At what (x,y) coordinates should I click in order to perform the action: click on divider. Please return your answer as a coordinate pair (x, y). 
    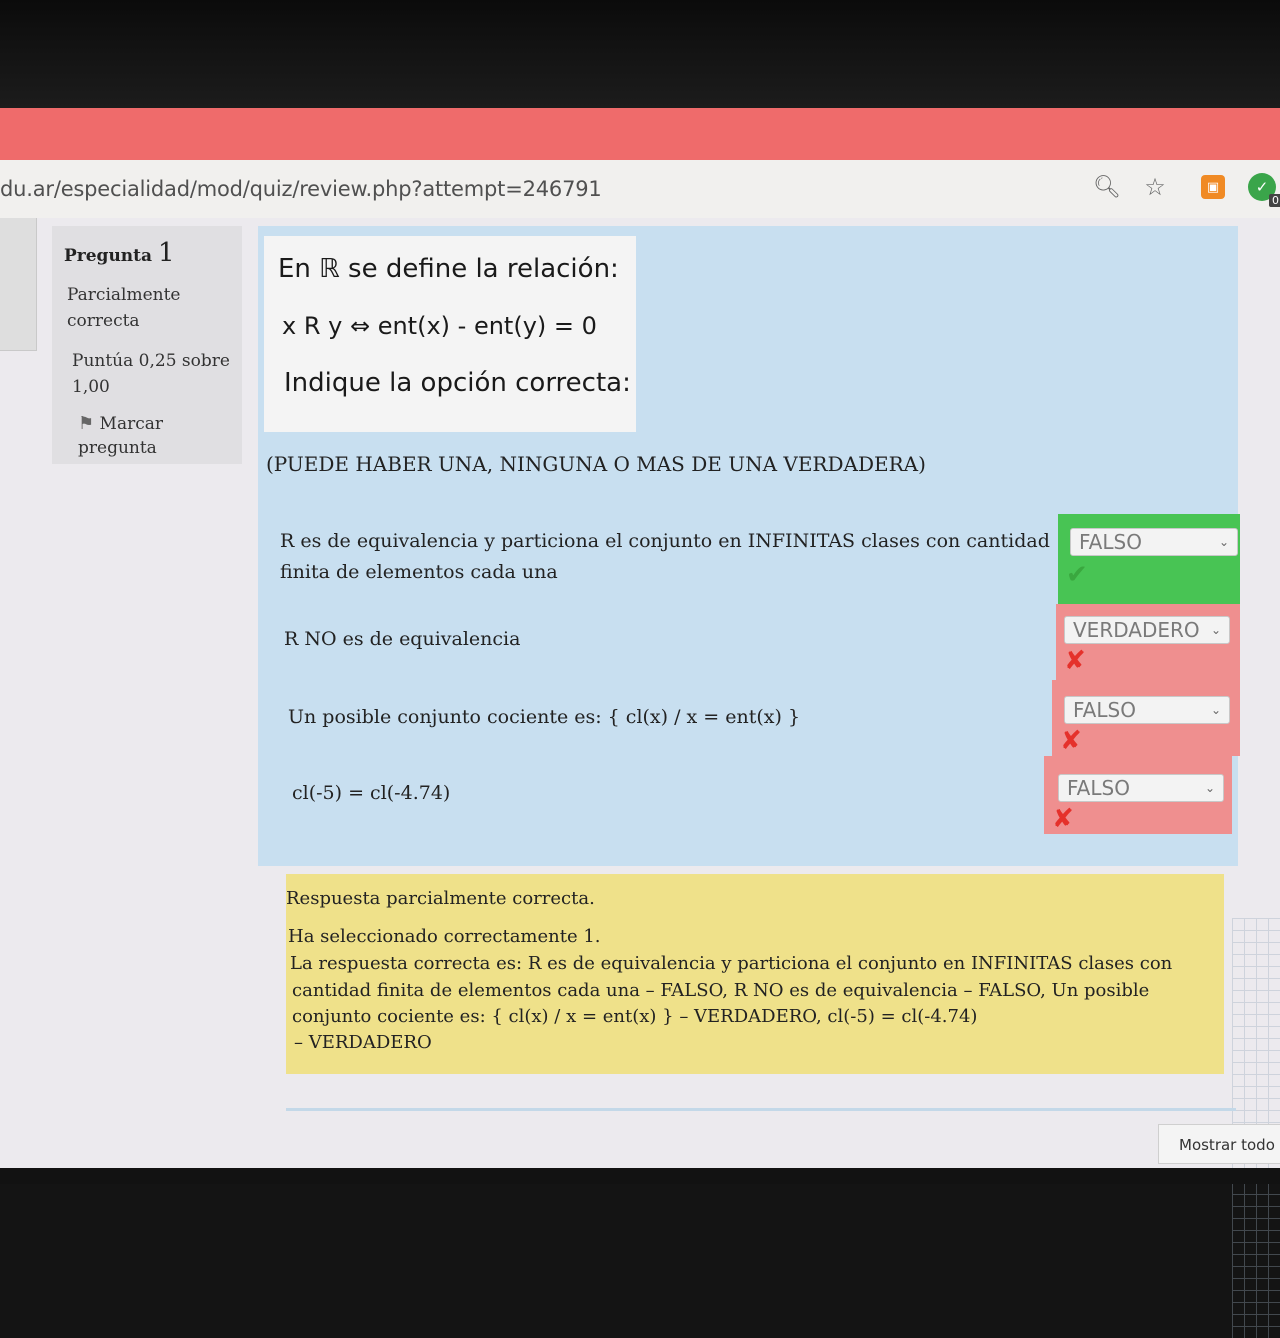
    Looking at the image, I should click on (761, 1109).